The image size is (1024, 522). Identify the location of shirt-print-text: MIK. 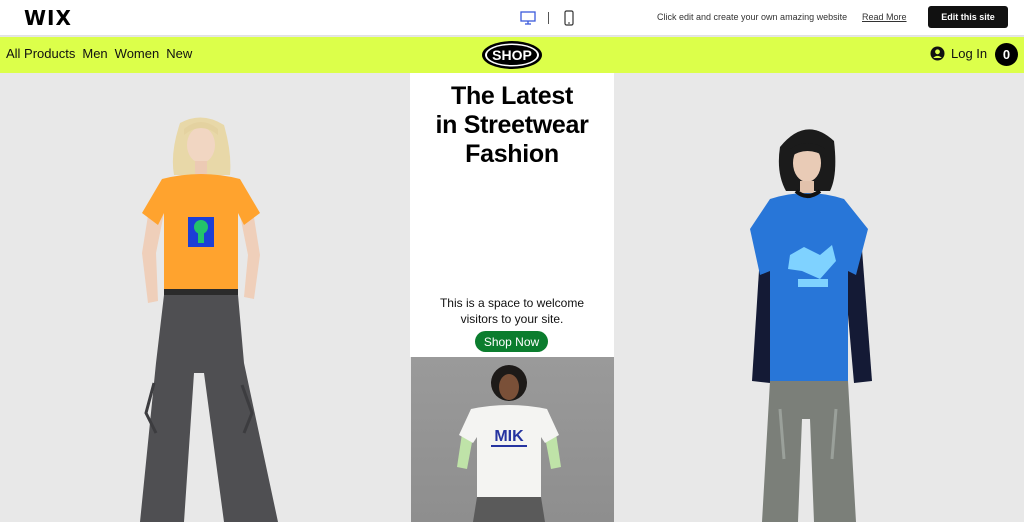
(509, 436).